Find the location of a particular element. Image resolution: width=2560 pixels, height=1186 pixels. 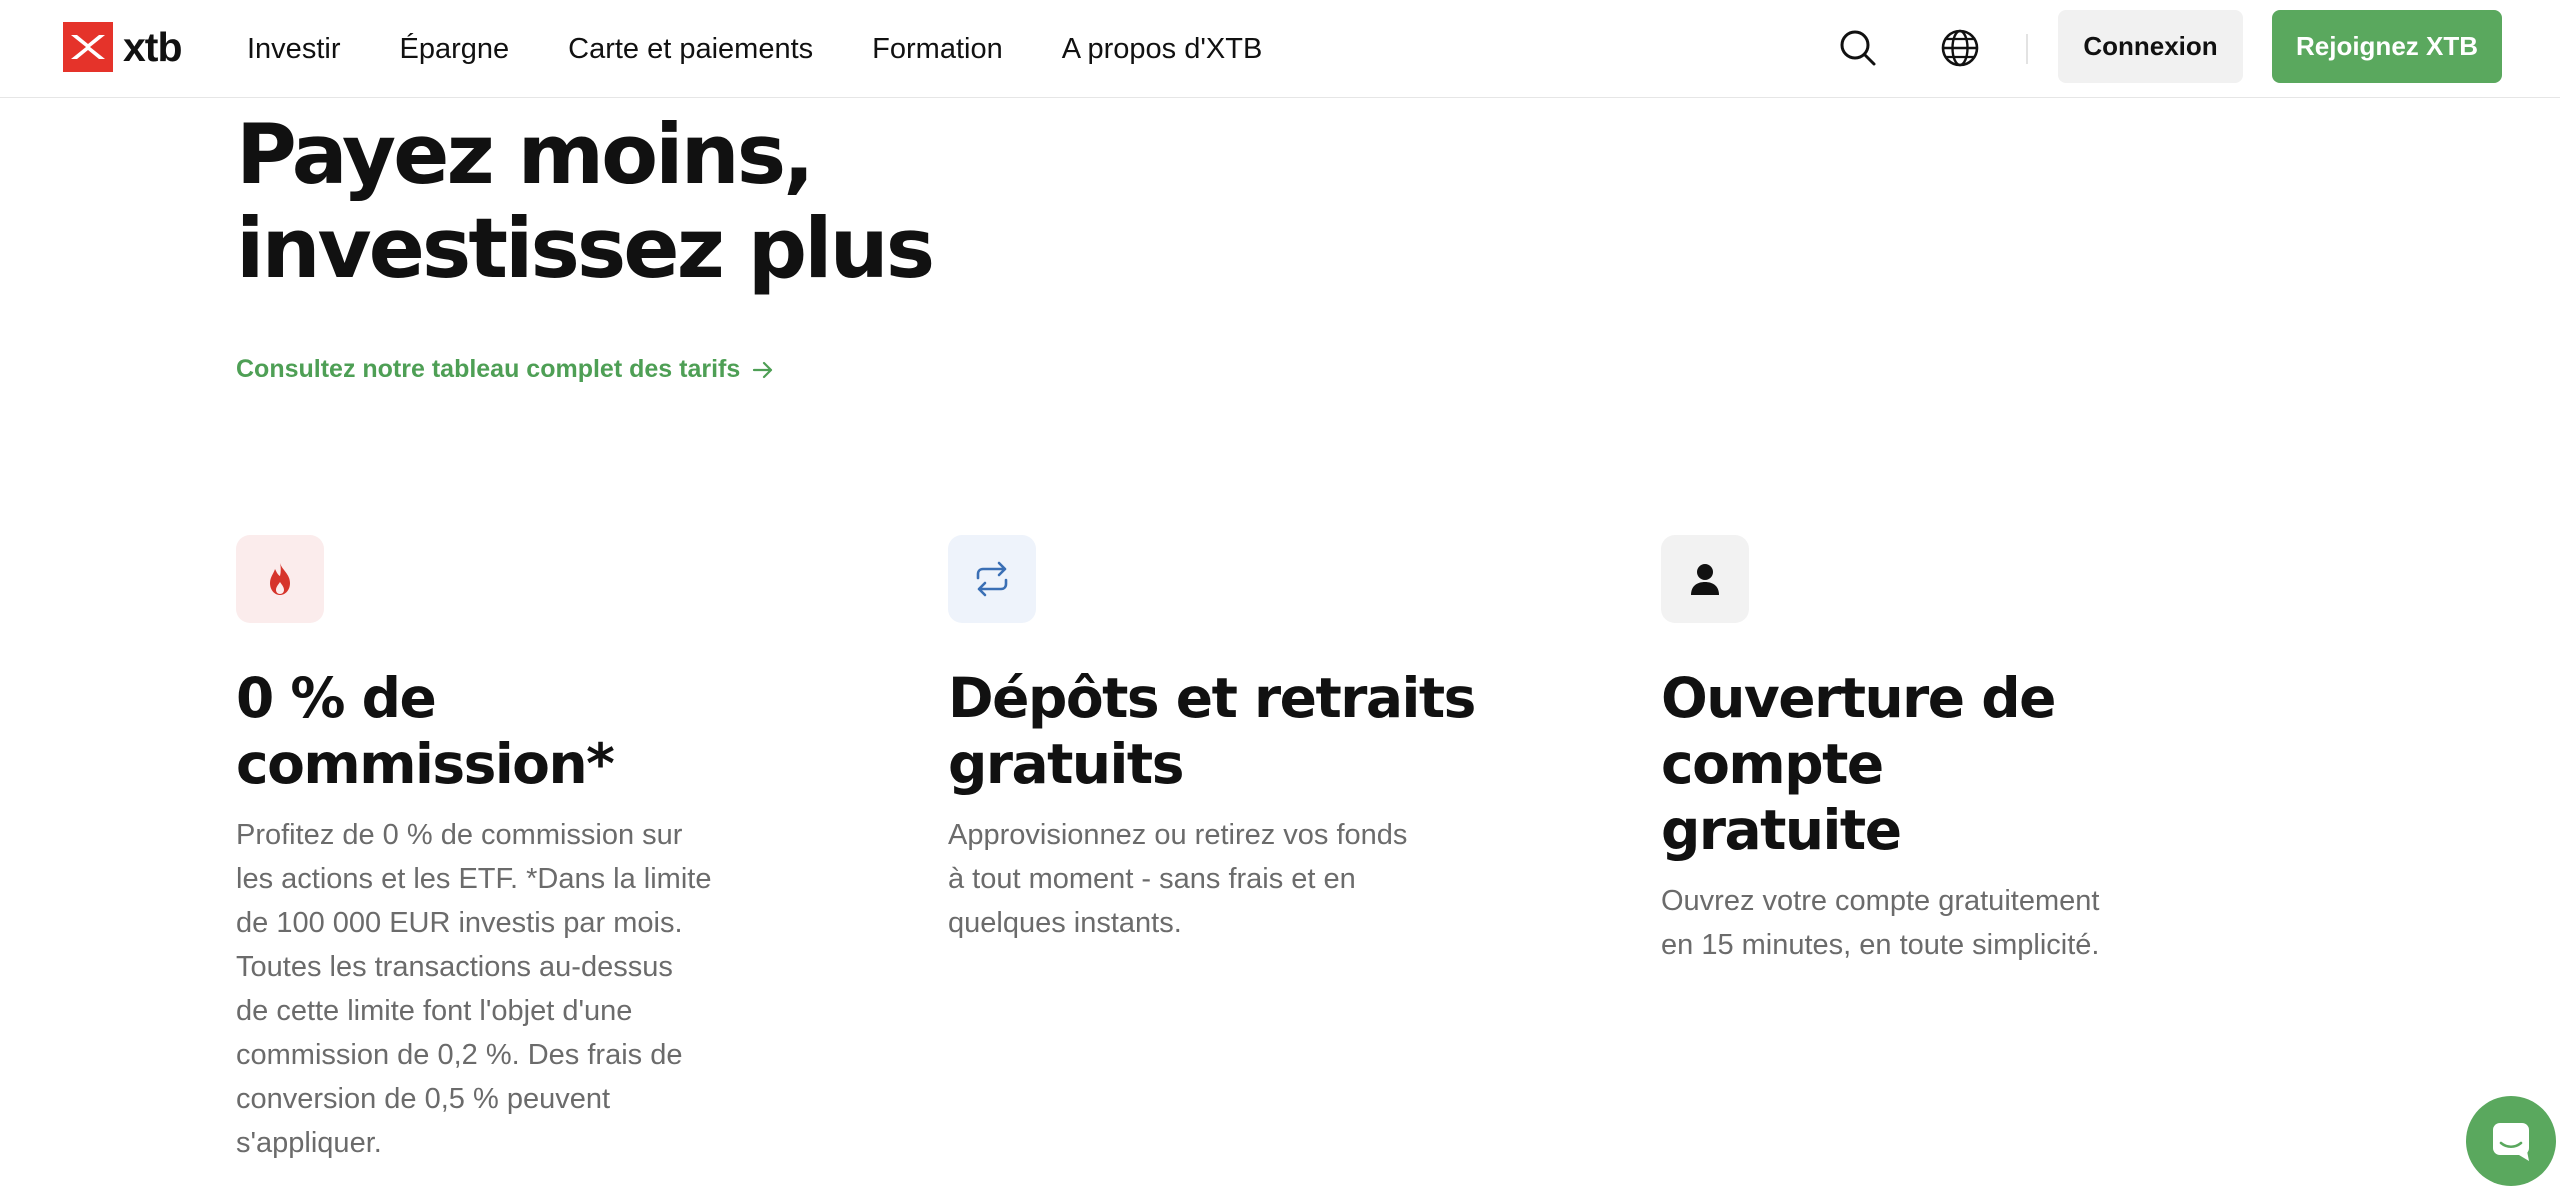

xtb-logo-icon is located at coordinates (88, 47).